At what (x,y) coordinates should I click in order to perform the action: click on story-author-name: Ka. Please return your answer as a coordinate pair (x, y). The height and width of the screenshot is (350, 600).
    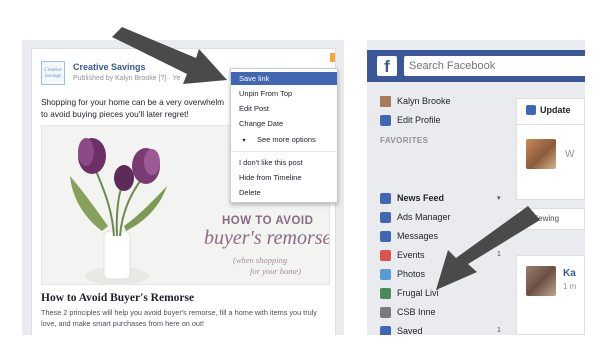
    Looking at the image, I should click on (569, 273).